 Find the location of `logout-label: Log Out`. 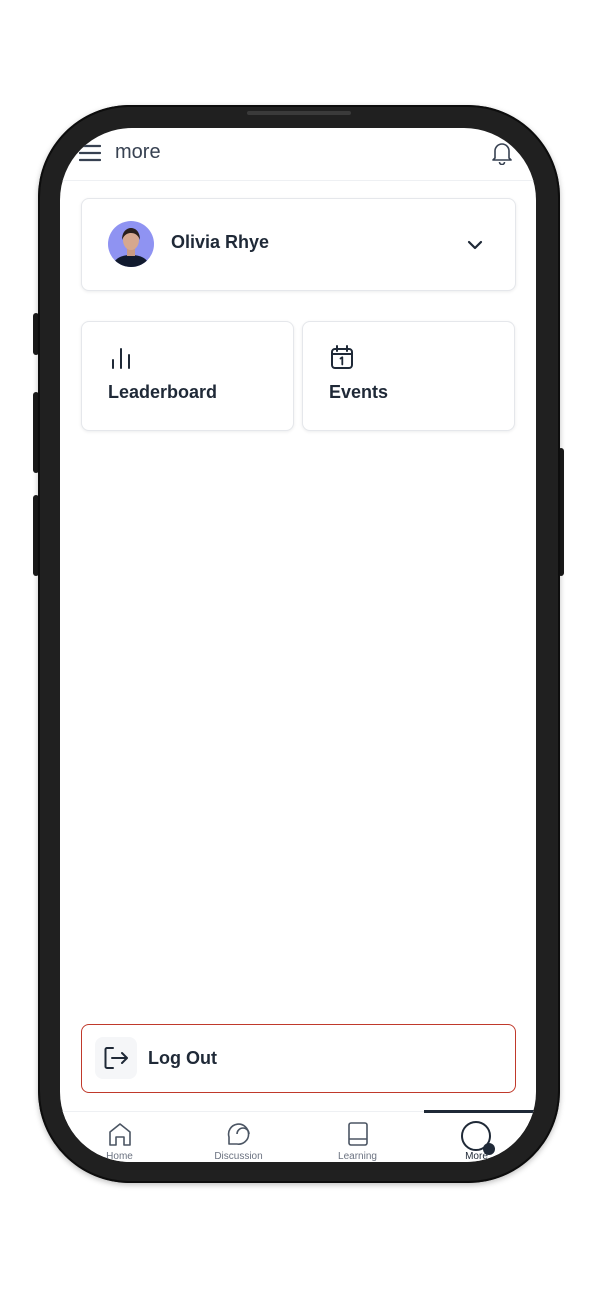

logout-label: Log Out is located at coordinates (182, 1058).